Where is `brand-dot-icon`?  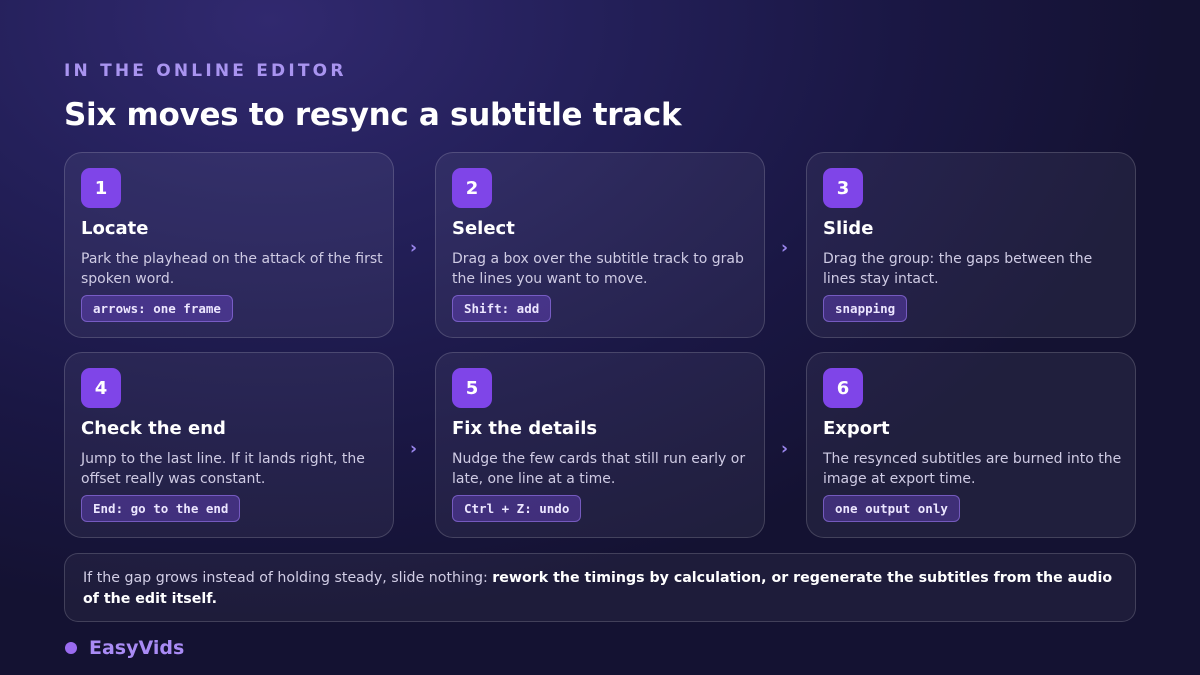 brand-dot-icon is located at coordinates (71, 648).